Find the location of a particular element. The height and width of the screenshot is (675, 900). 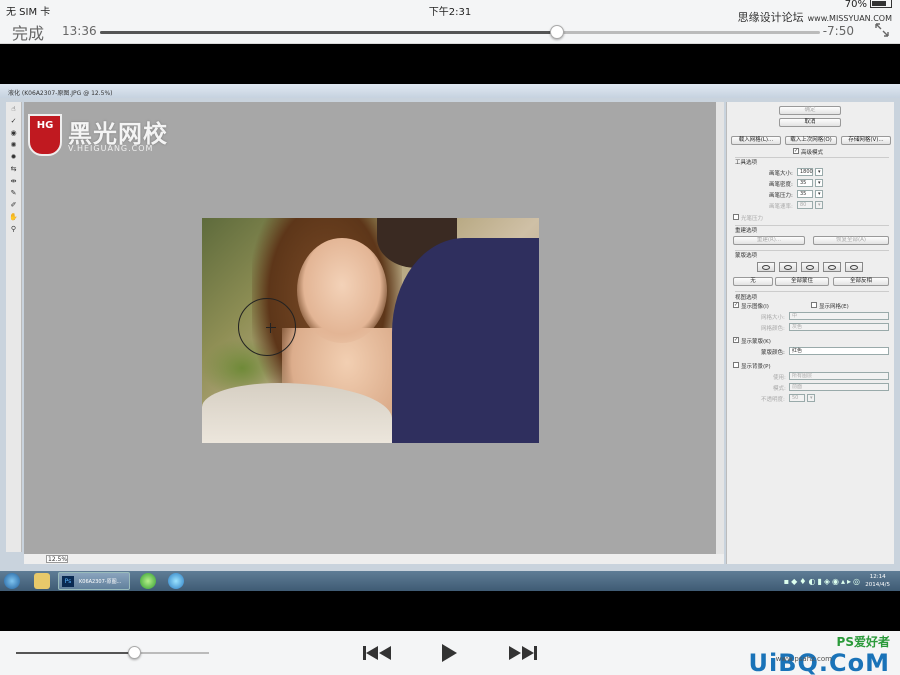

restore-all-button: 恢复全部(A) is located at coordinates (851, 240).